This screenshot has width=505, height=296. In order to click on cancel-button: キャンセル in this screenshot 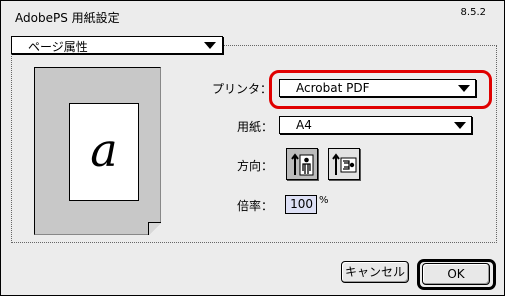, I will do `click(375, 272)`.